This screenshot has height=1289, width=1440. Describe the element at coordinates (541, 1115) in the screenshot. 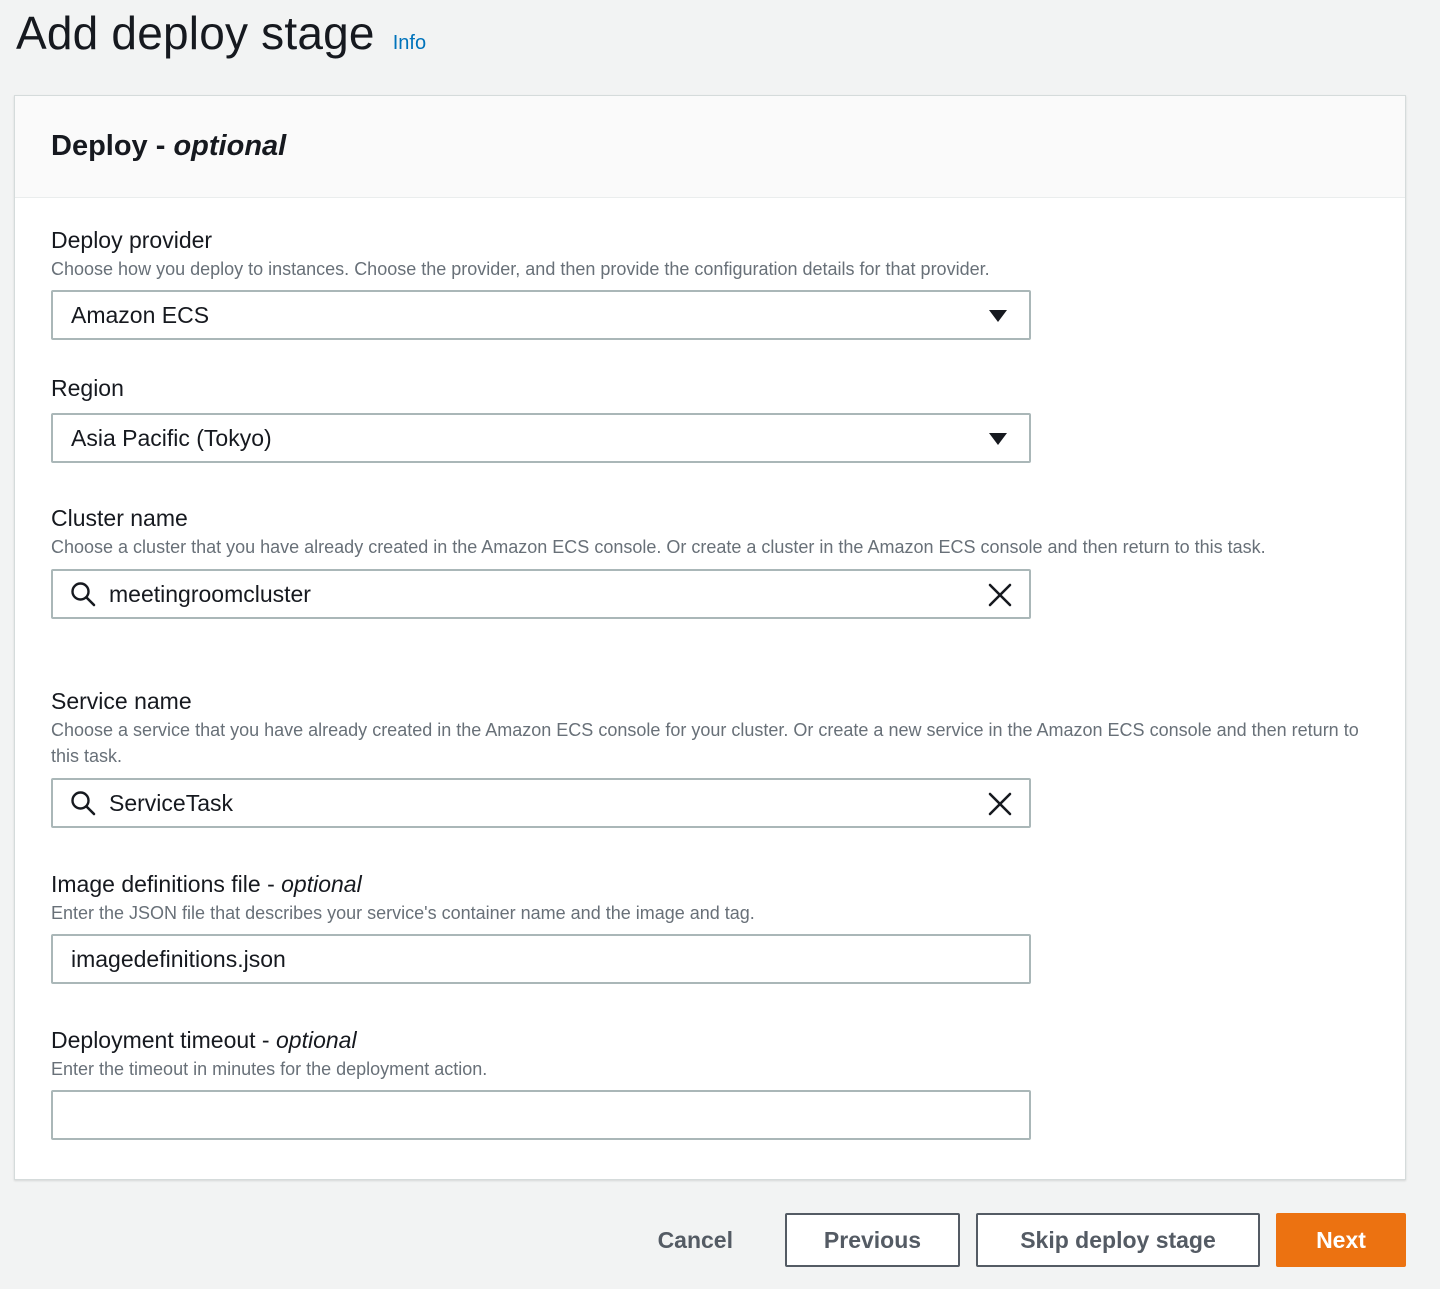

I see `deployment-timeout-input` at that location.